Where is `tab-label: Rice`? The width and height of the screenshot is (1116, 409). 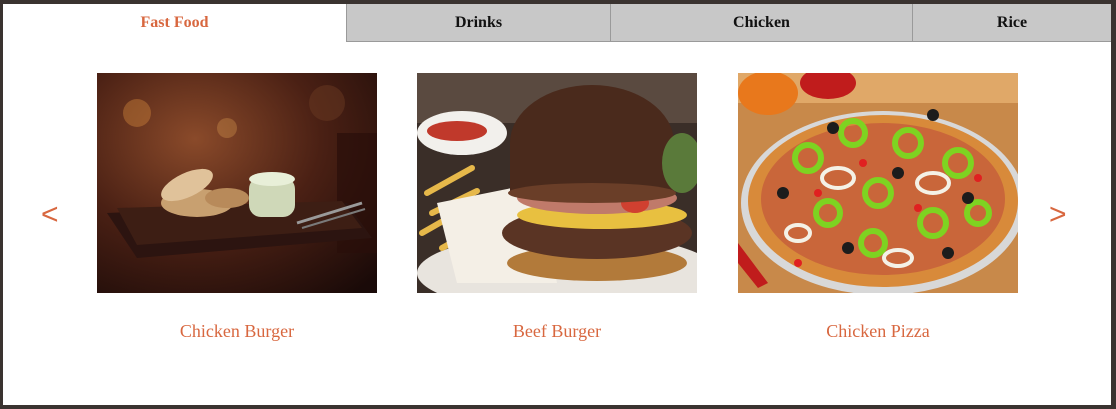 tab-label: Rice is located at coordinates (1012, 22).